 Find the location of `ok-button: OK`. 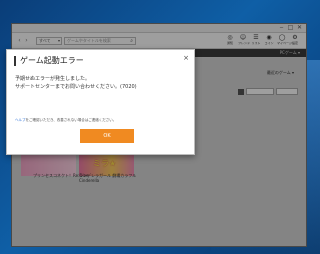

ok-button: OK is located at coordinates (107, 136).